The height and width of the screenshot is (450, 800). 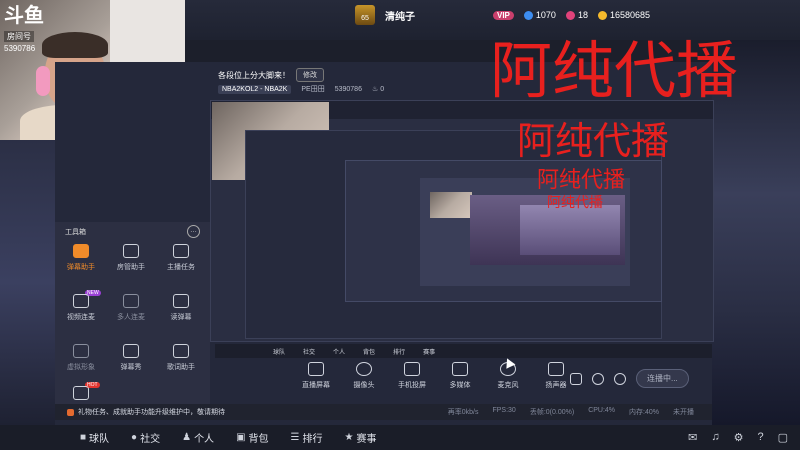 What do you see at coordinates (150, 439) in the screenshot?
I see `nav-label: 社交` at bounding box center [150, 439].